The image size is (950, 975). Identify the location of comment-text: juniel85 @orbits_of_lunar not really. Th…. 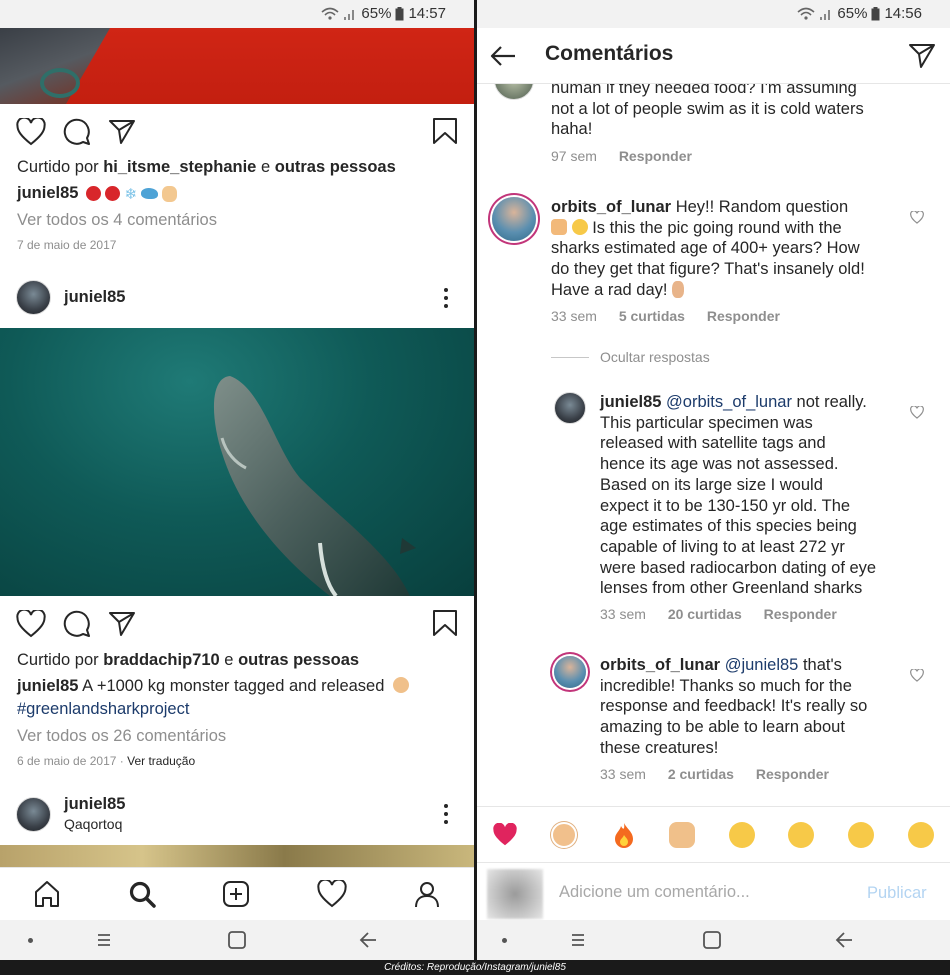
(738, 495).